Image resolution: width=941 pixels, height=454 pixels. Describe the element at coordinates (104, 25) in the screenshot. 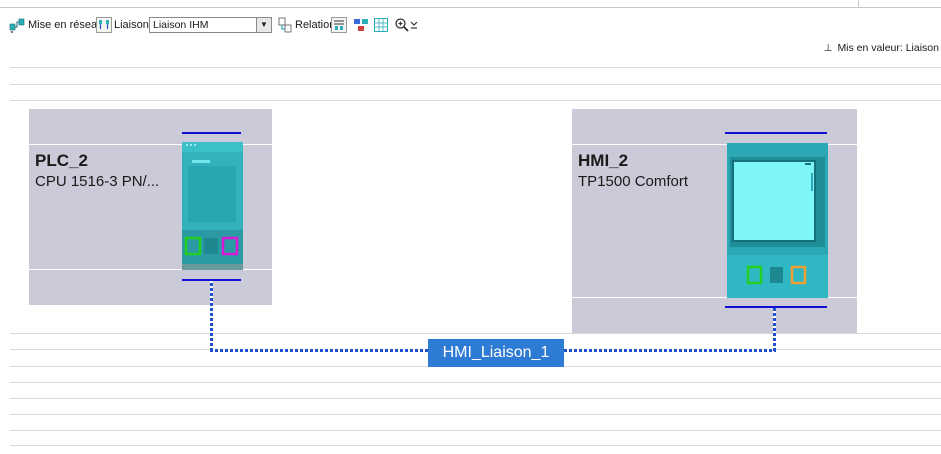

I see `connections-icon` at that location.